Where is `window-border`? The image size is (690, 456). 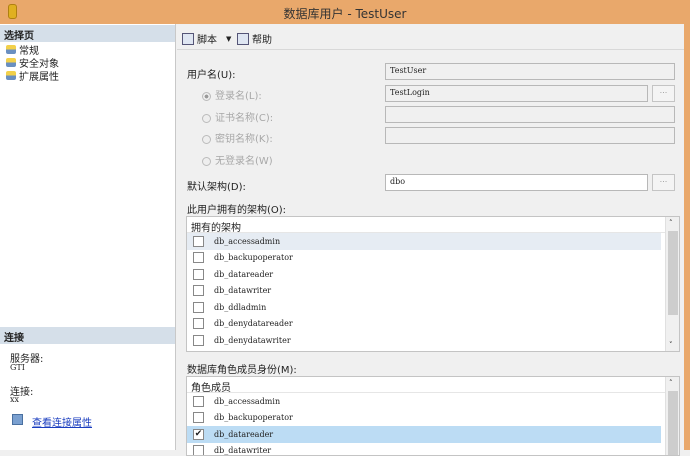 window-border is located at coordinates (687, 237).